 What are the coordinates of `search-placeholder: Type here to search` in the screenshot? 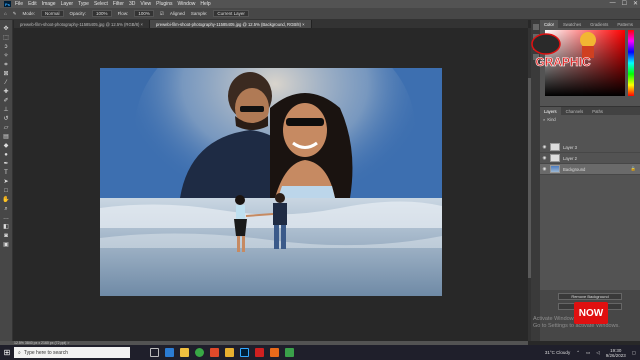 It's located at (46, 352).